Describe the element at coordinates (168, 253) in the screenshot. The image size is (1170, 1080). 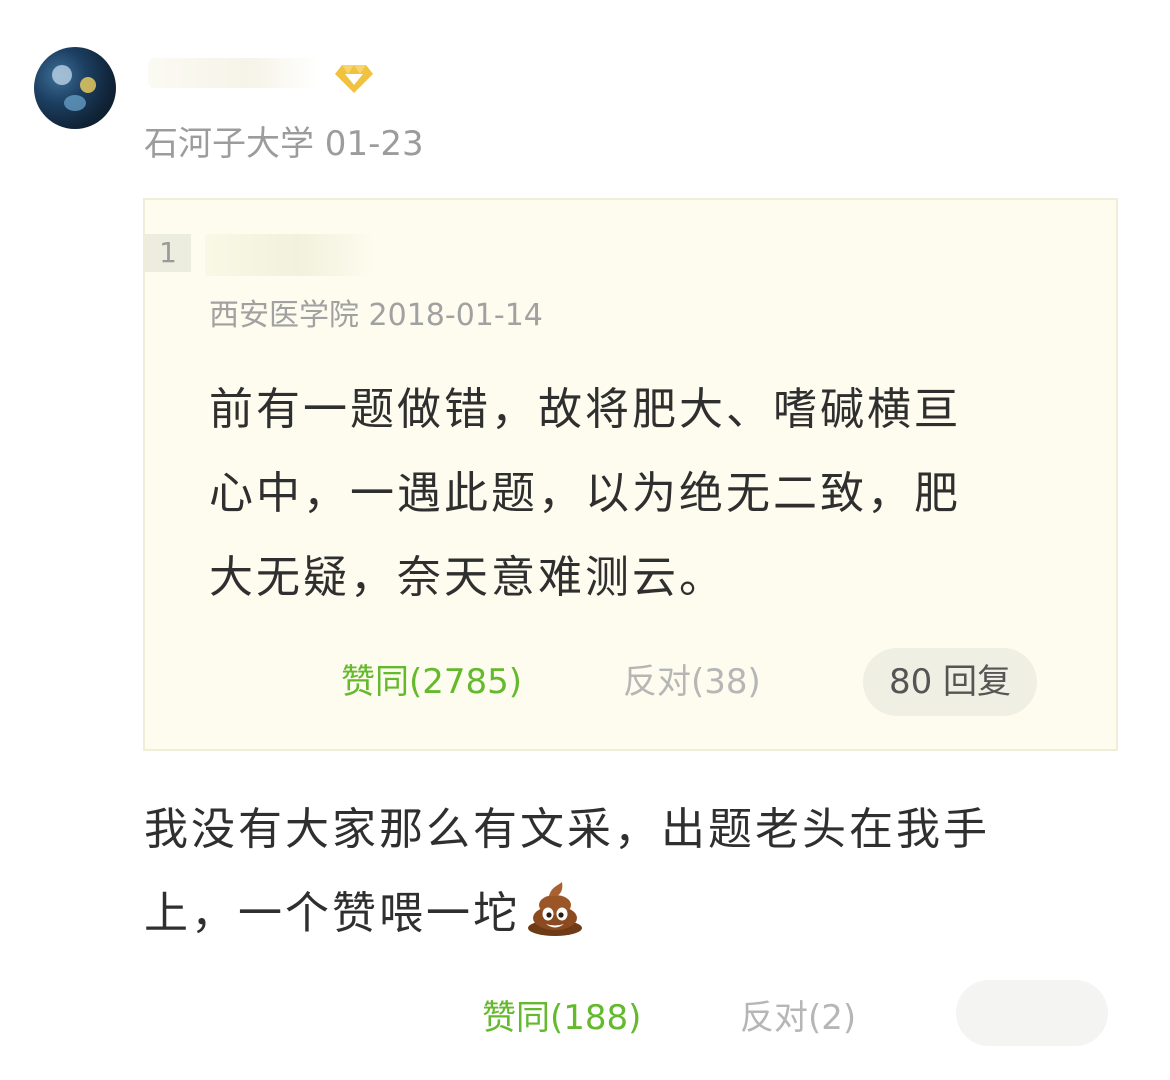
I see `floor-number: 1` at that location.